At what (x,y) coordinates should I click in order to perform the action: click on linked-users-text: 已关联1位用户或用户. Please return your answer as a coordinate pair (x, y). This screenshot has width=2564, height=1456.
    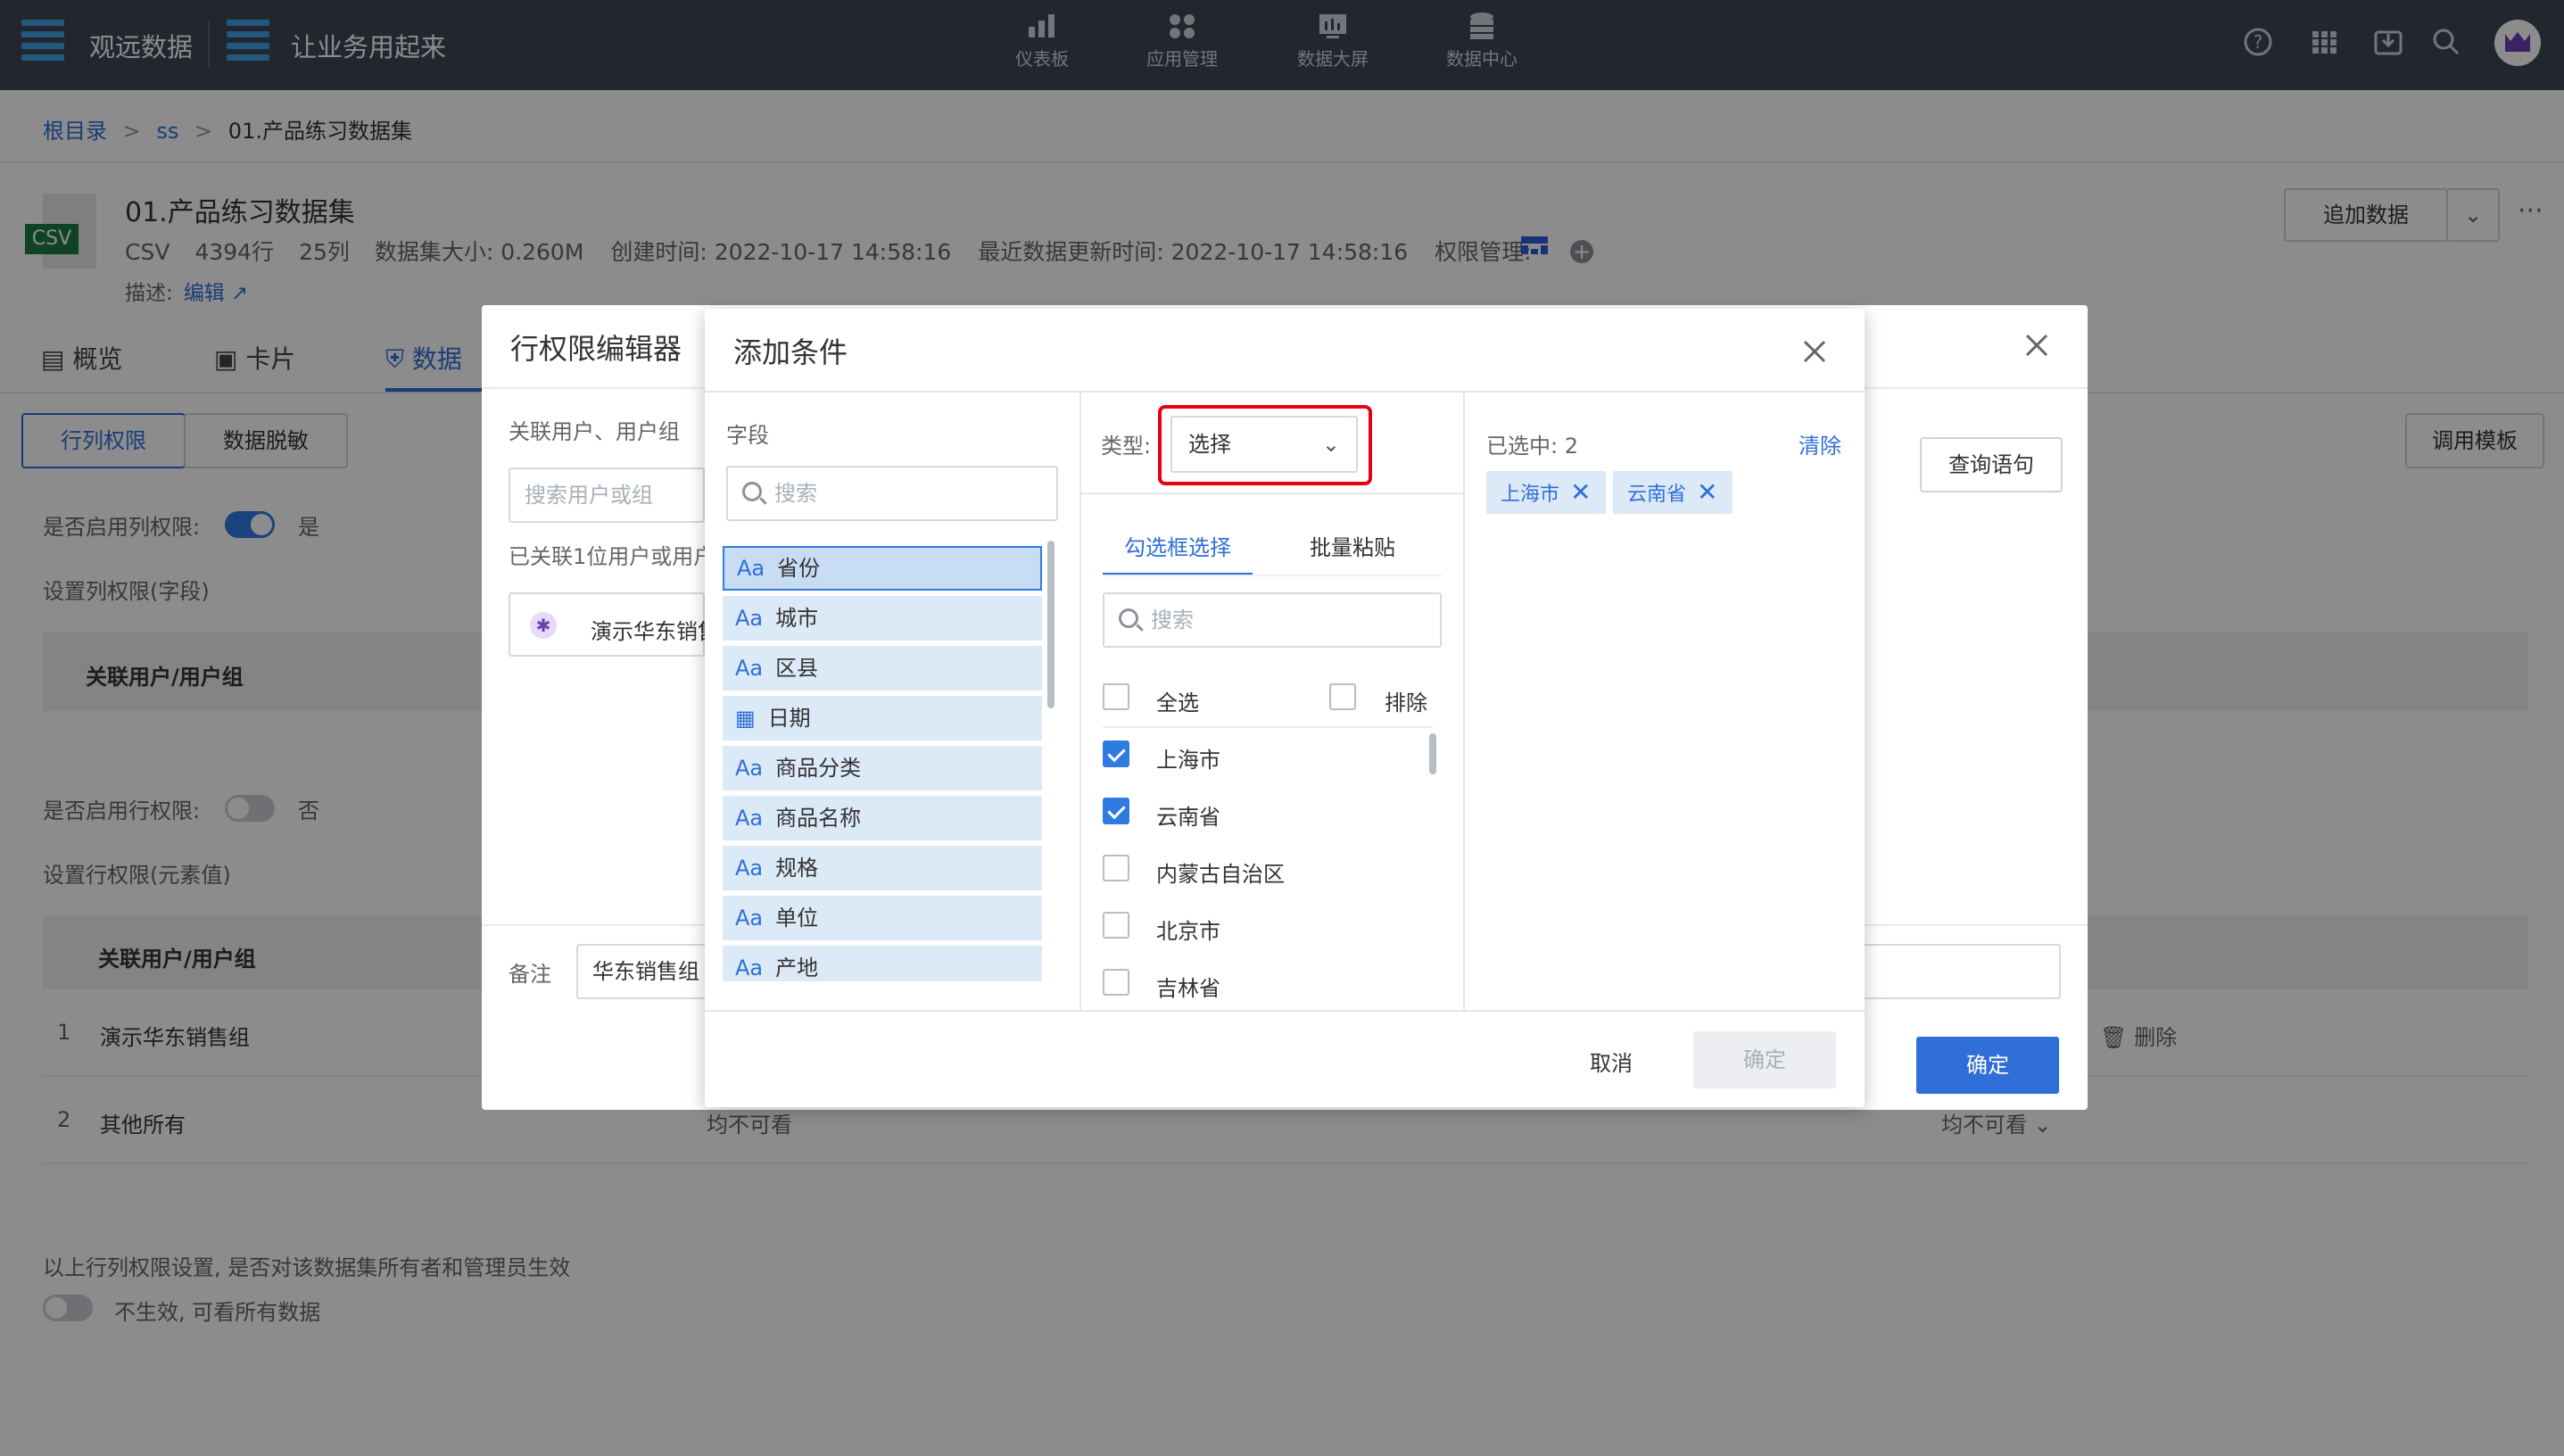
    Looking at the image, I should click on (612, 557).